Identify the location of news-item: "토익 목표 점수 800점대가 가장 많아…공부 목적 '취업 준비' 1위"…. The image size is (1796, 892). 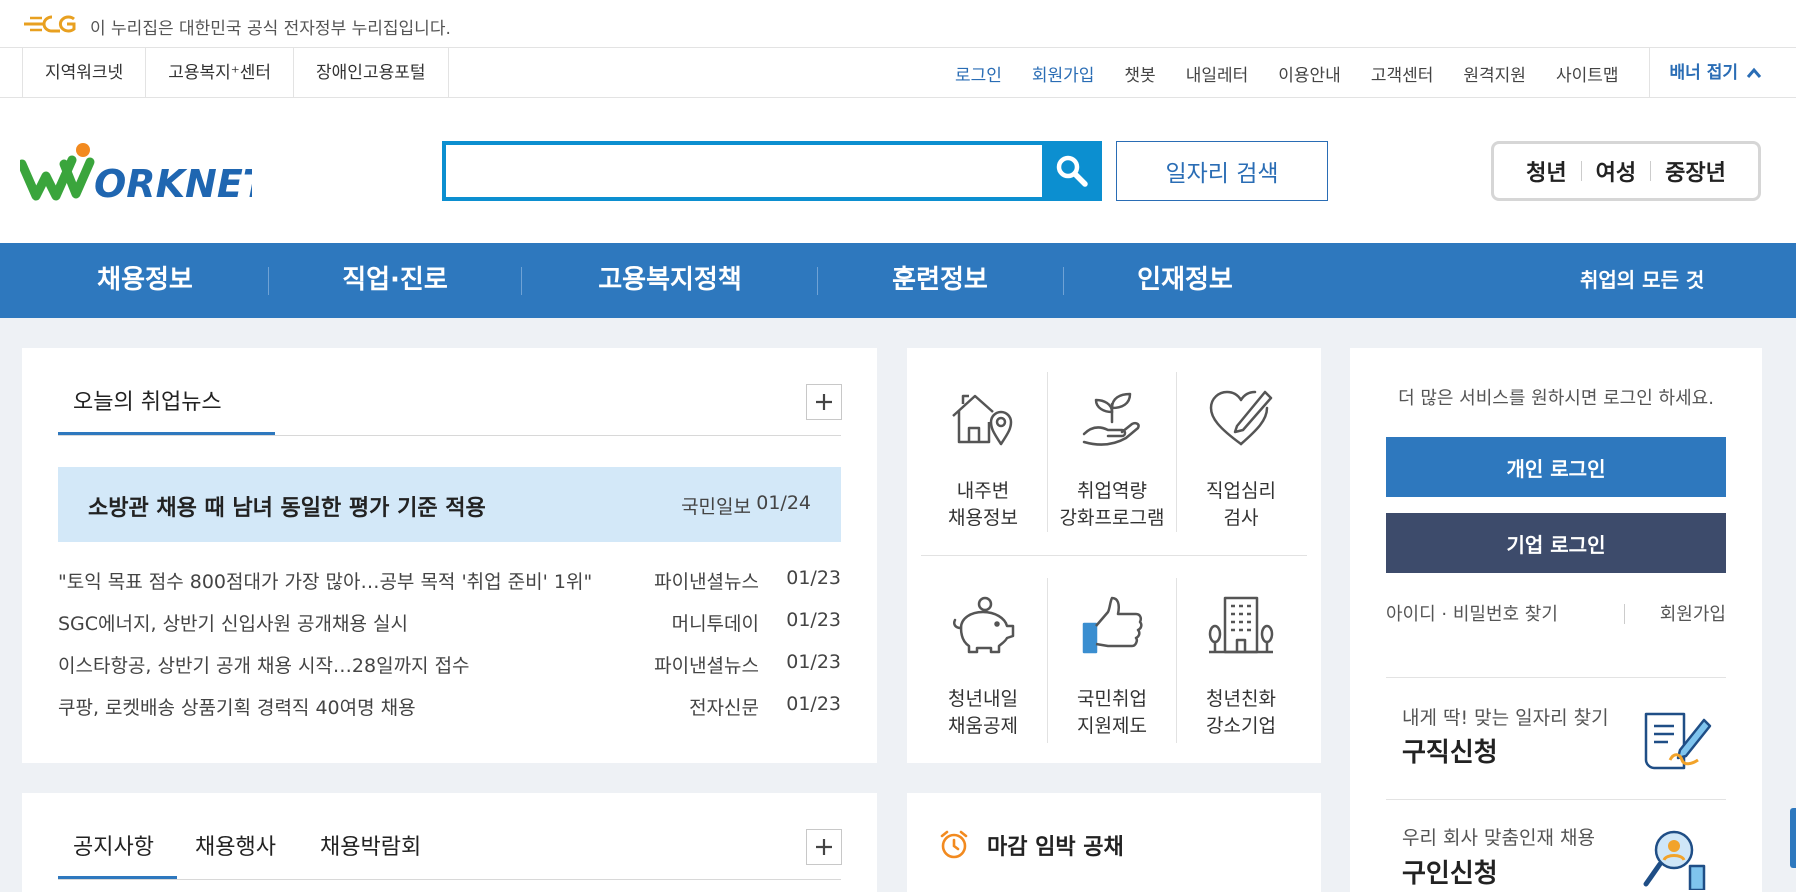
(449, 578).